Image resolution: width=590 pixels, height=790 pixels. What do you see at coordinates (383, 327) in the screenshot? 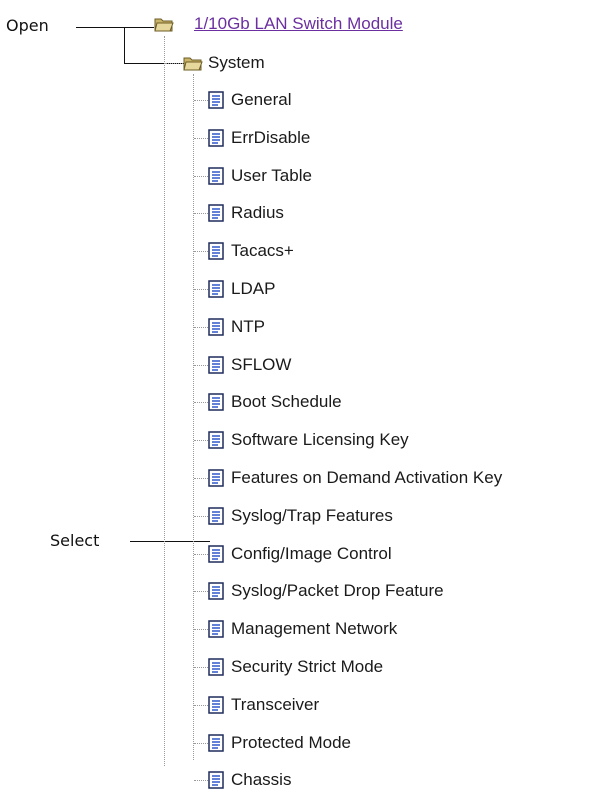
I see `tree-leaf-item: NTP` at bounding box center [383, 327].